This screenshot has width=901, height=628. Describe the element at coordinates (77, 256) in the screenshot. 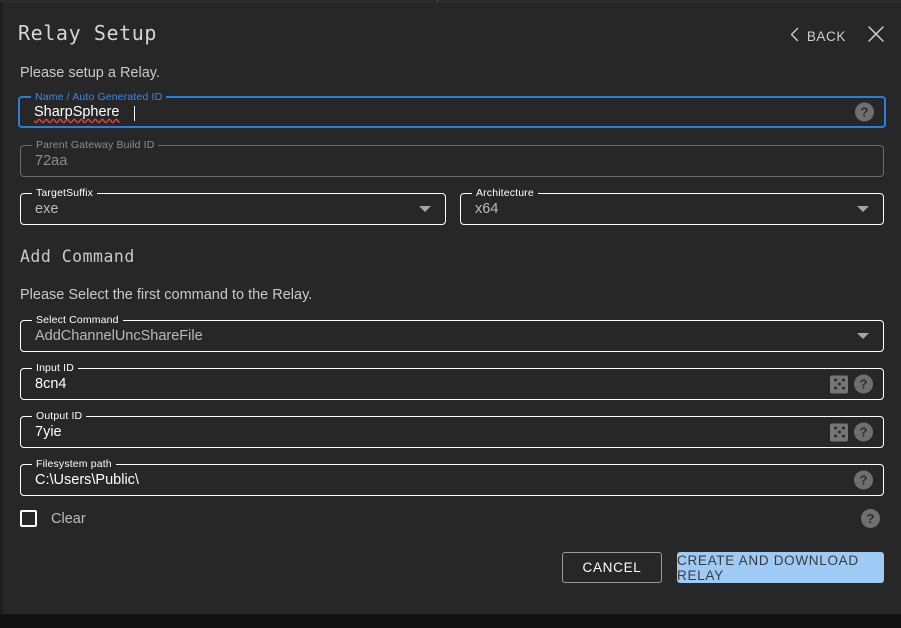

I see `add-command-title: Add Command` at that location.